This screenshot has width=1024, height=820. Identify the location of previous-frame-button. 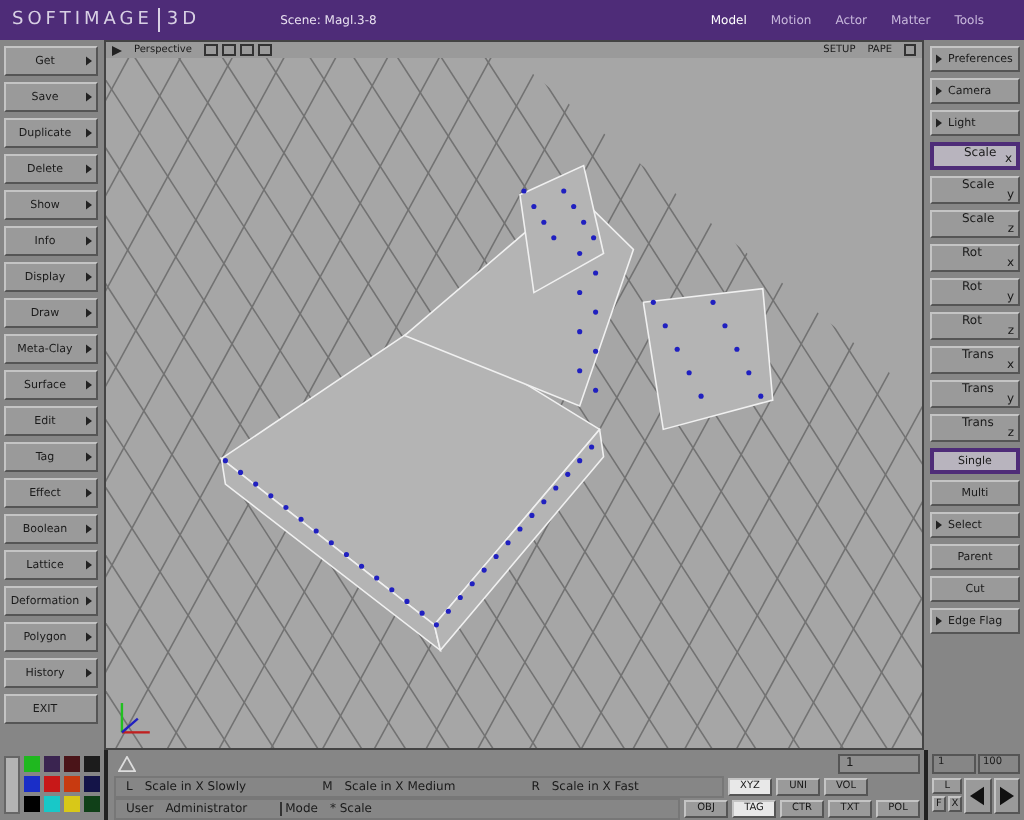
(978, 796).